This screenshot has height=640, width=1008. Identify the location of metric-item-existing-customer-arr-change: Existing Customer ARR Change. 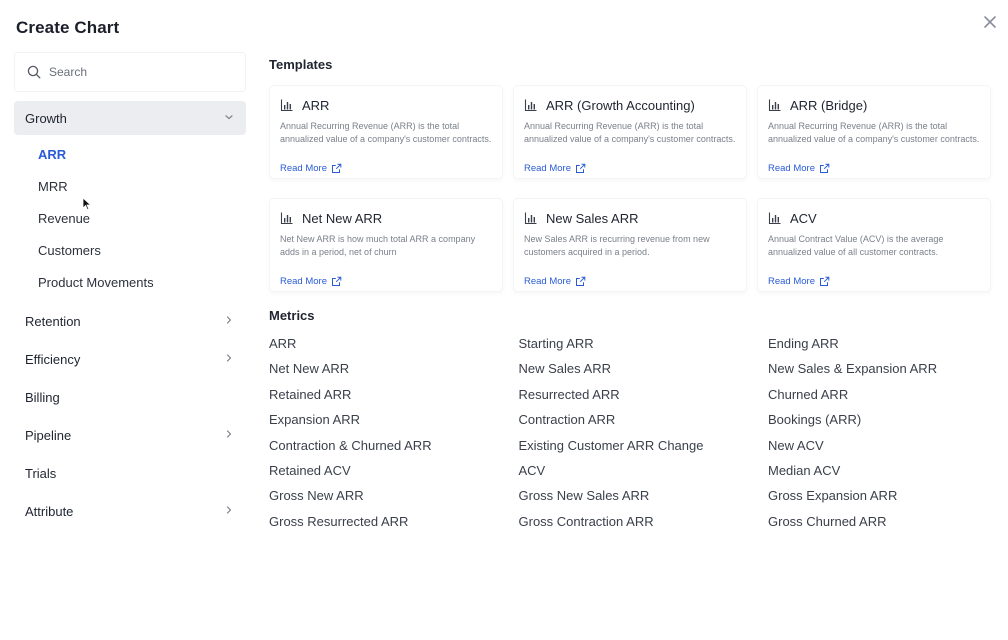
(611, 445).